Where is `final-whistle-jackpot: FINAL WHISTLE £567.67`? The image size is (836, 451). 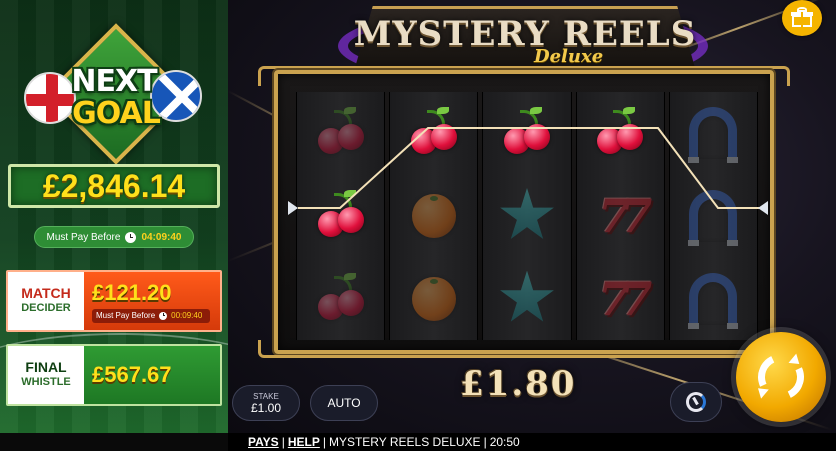
final-whistle-jackpot: FINAL WHISTLE £567.67 is located at coordinates (114, 375).